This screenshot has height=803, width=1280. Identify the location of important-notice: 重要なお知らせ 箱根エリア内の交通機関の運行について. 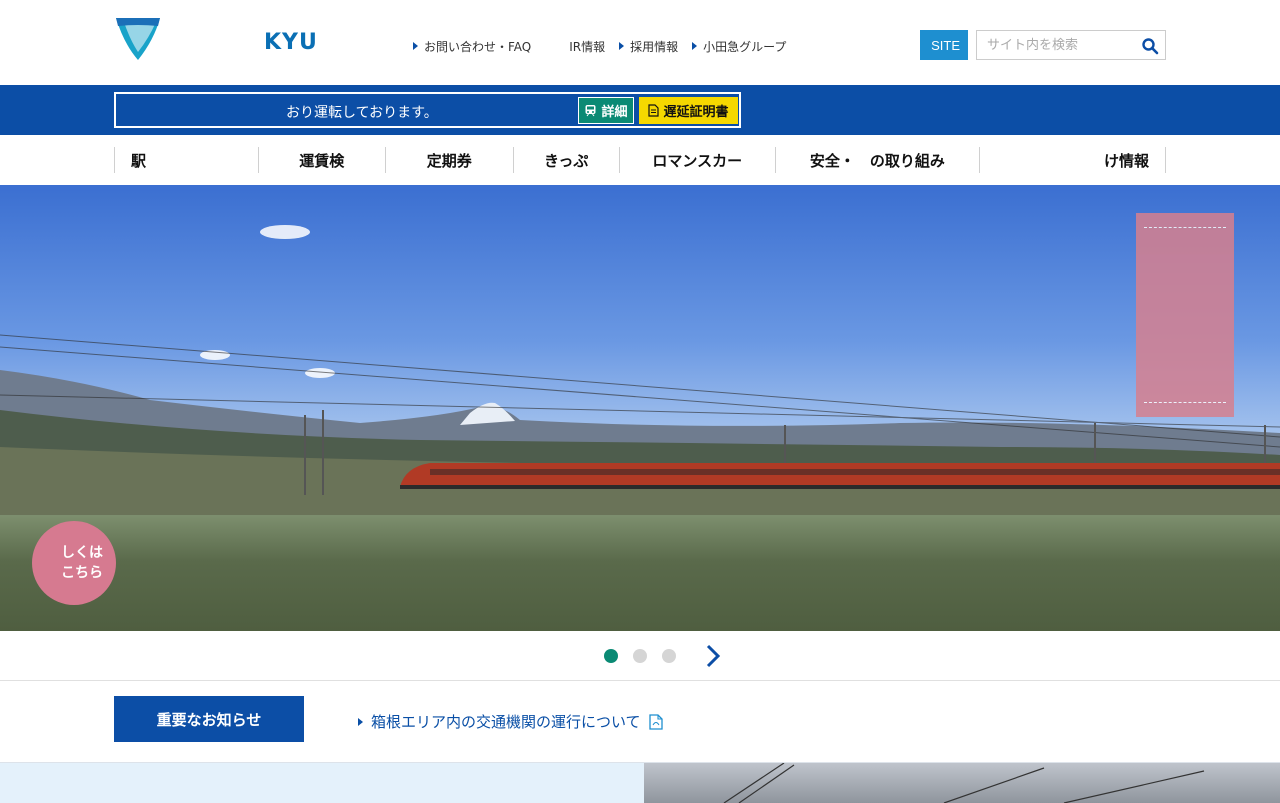
(640, 722).